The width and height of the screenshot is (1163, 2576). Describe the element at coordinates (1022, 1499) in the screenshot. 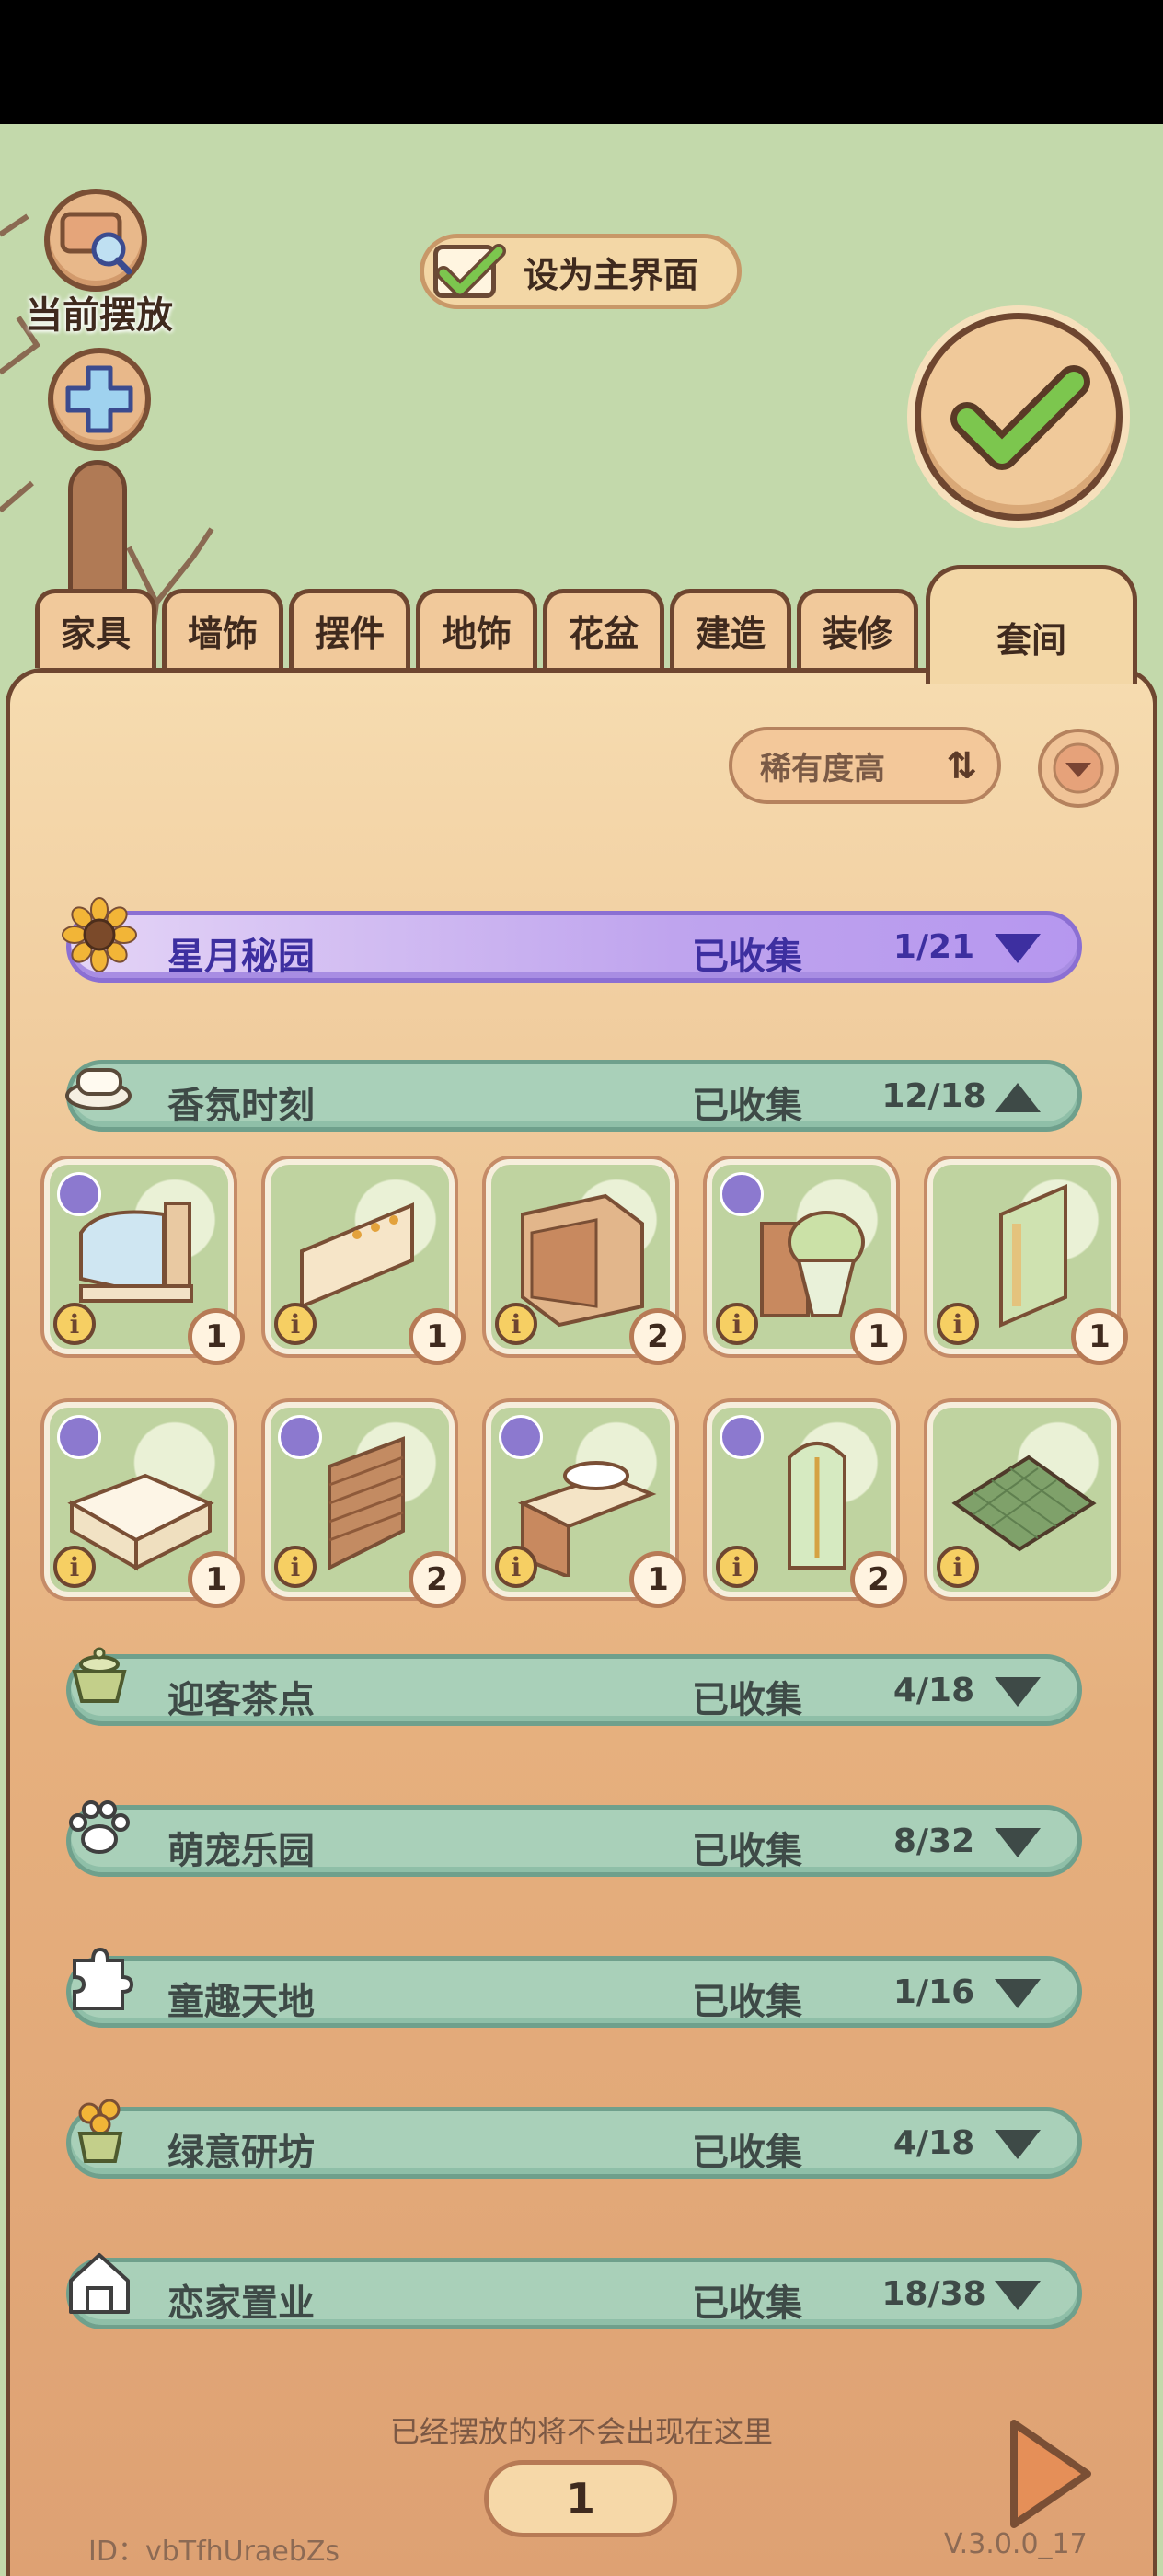

I see `item-card: i` at that location.